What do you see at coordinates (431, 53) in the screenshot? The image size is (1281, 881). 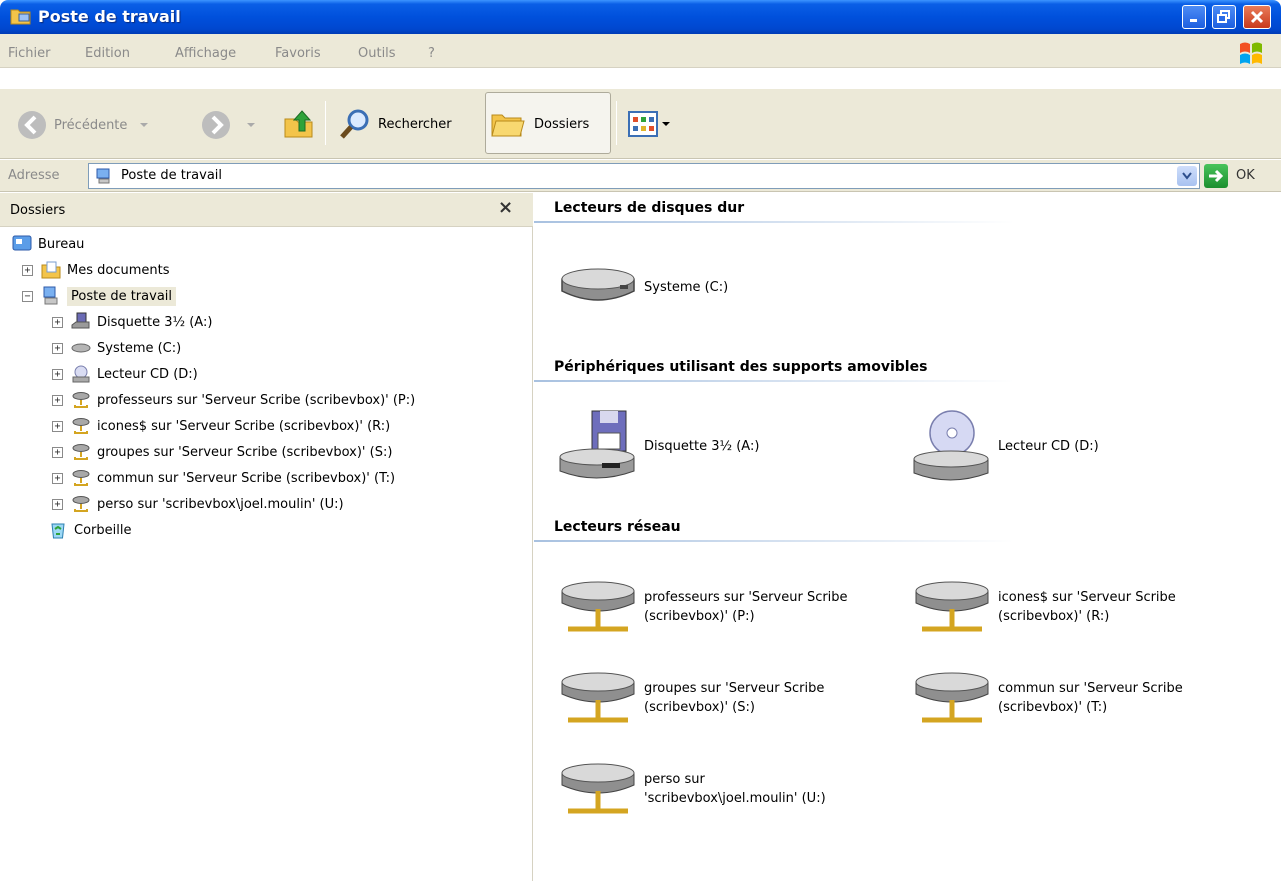 I see `menu-help: ?` at bounding box center [431, 53].